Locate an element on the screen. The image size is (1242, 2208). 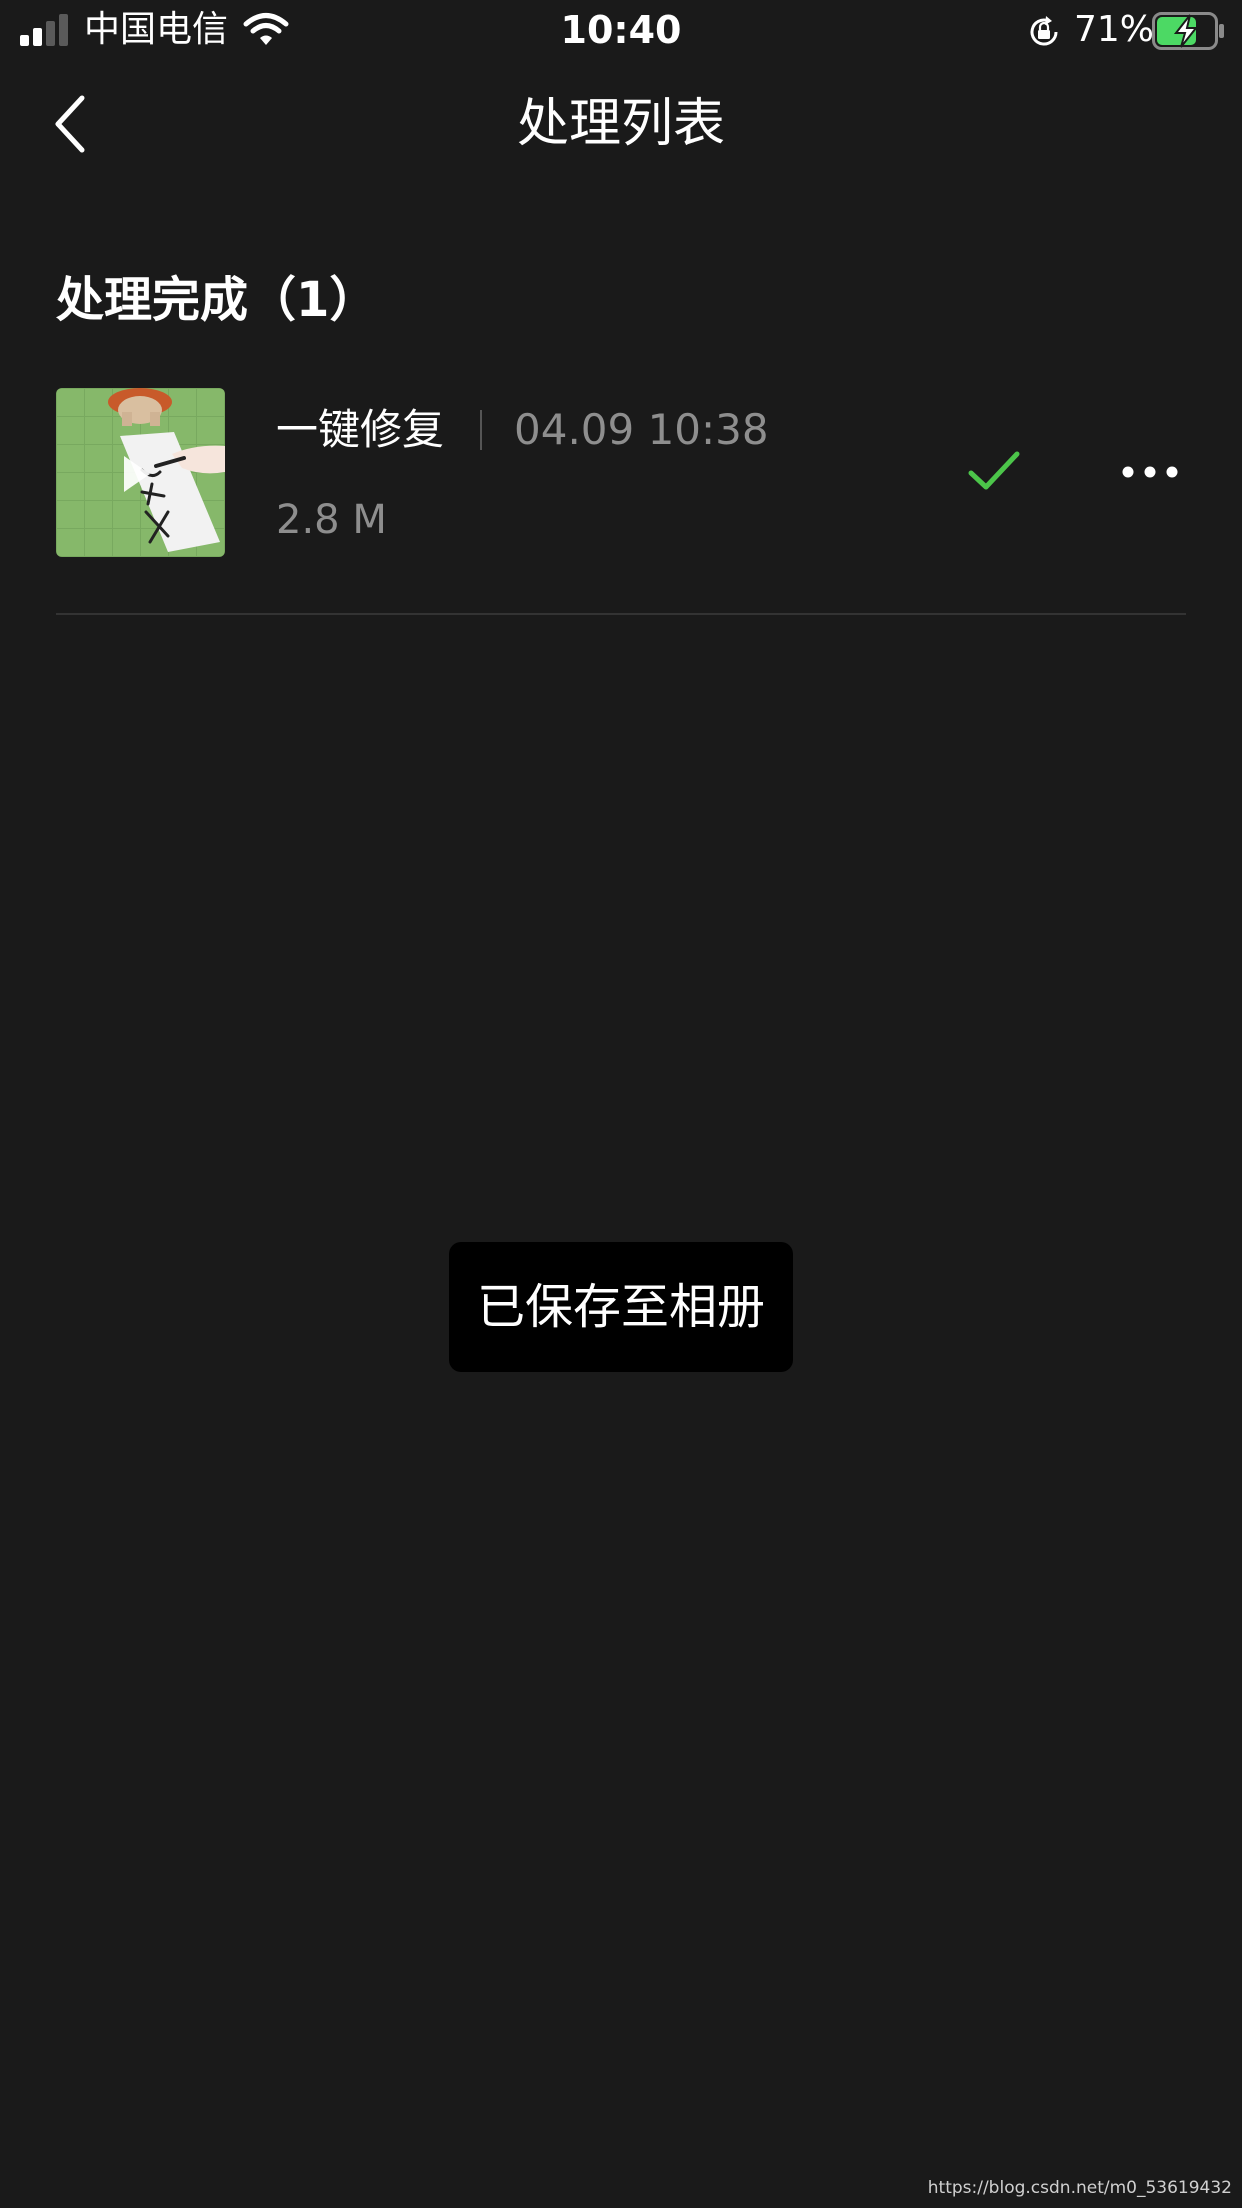
more-button is located at coordinates (1150, 472).